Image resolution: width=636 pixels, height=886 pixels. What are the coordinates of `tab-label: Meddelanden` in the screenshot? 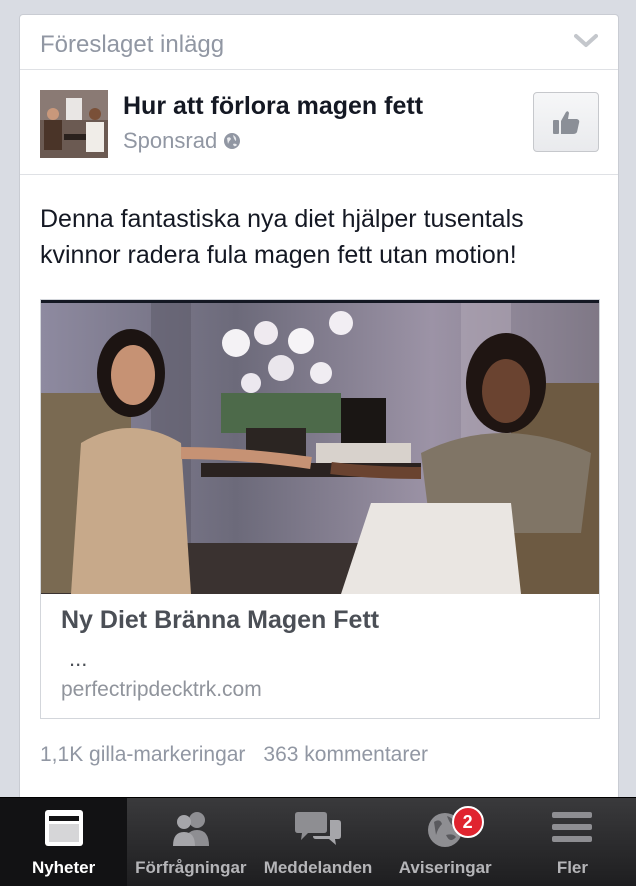 It's located at (318, 867).